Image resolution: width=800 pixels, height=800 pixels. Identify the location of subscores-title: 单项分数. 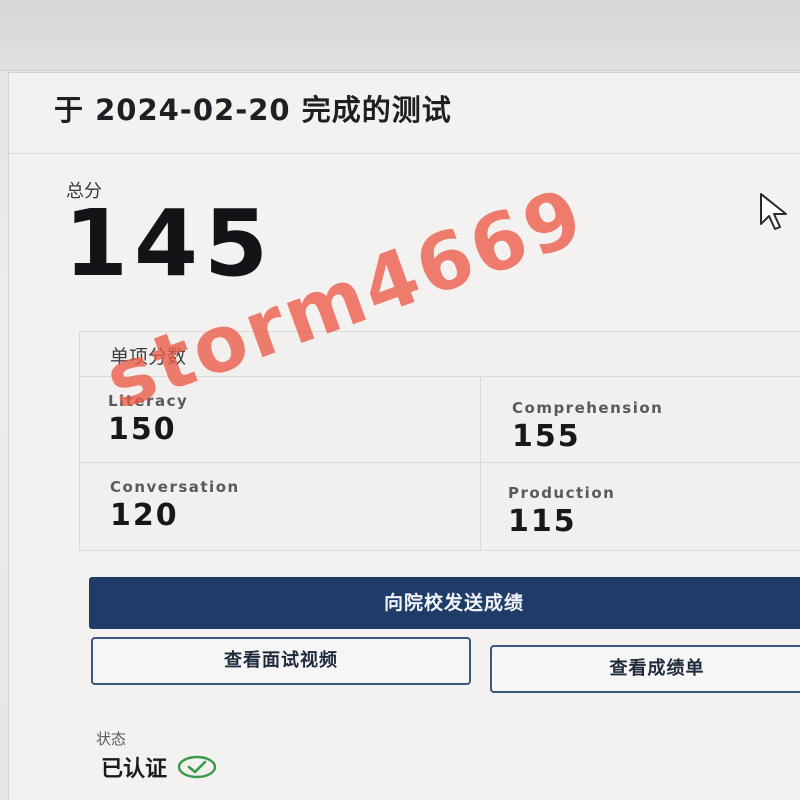
(148, 357).